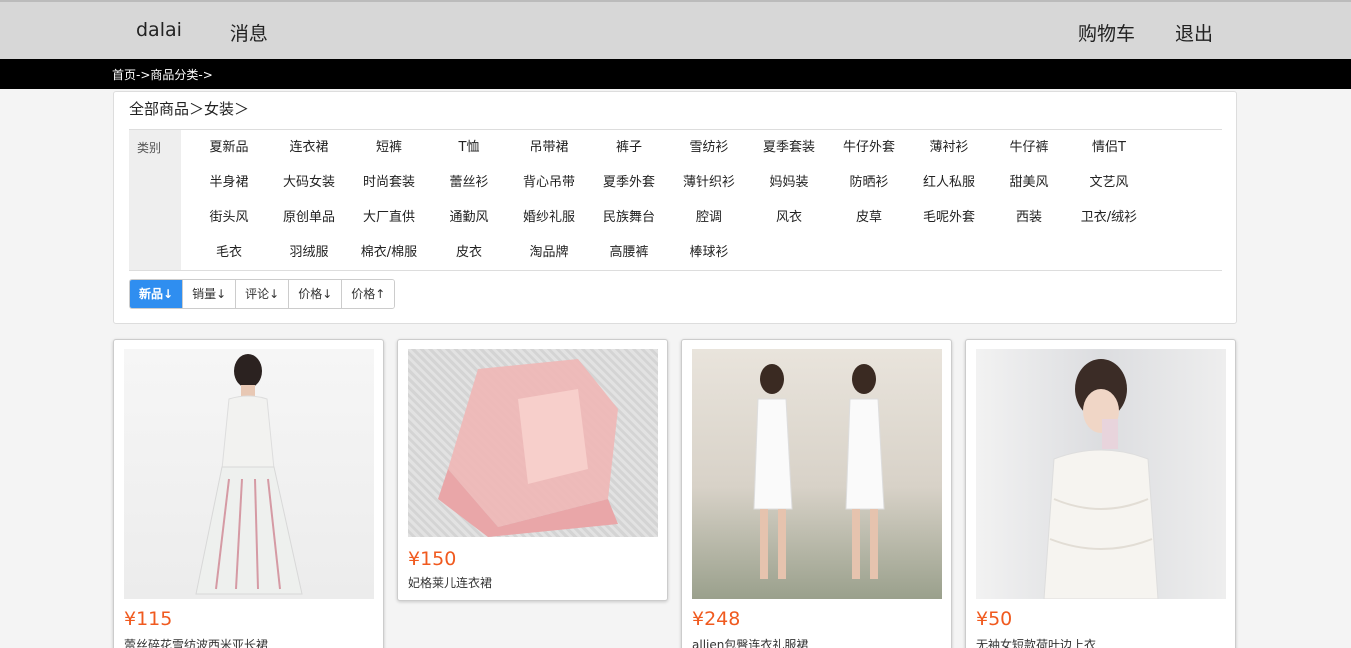  What do you see at coordinates (549, 217) in the screenshot?
I see `category-item: 婚纱礼服` at bounding box center [549, 217].